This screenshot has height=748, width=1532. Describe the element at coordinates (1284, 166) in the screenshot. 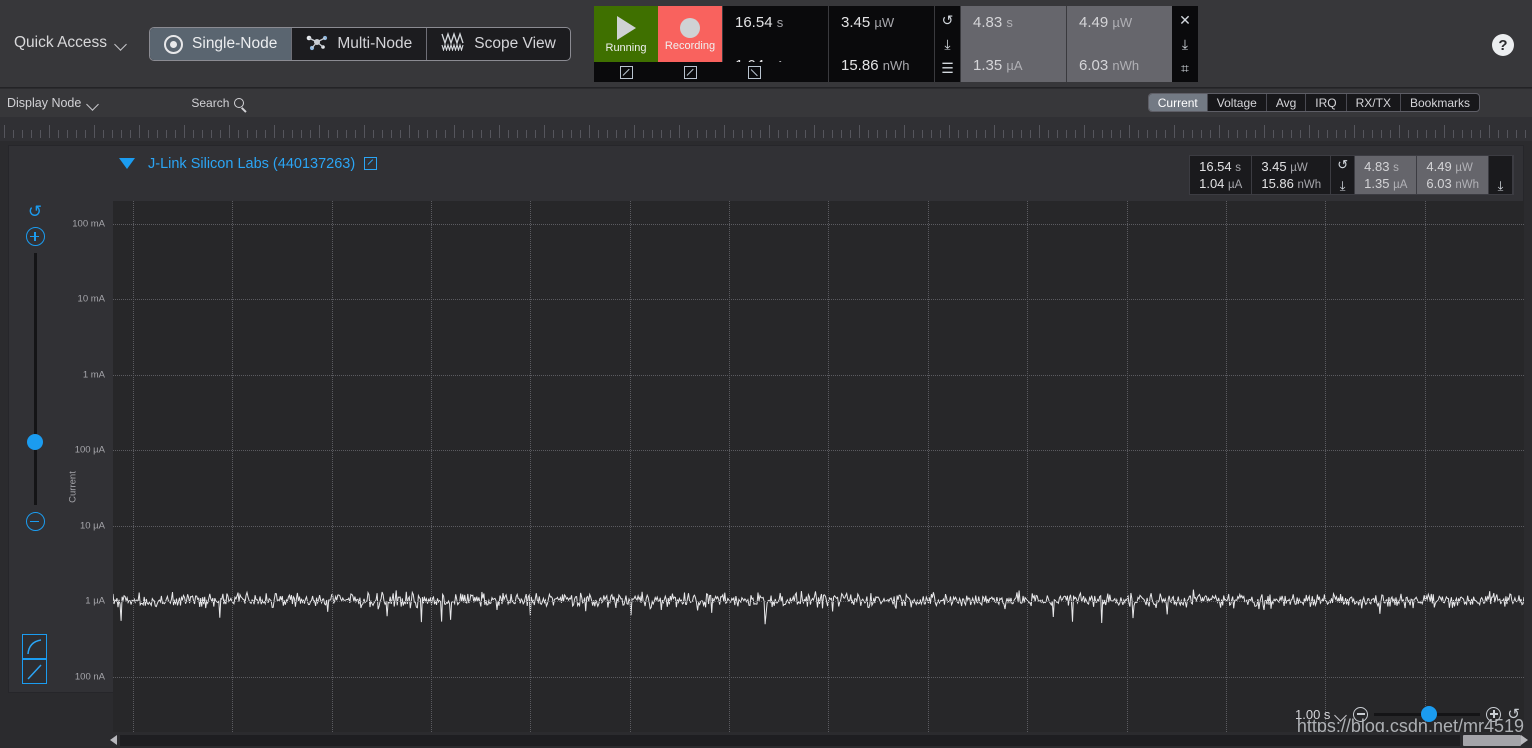

I see `inline-session-power: 3.45 µW` at that location.